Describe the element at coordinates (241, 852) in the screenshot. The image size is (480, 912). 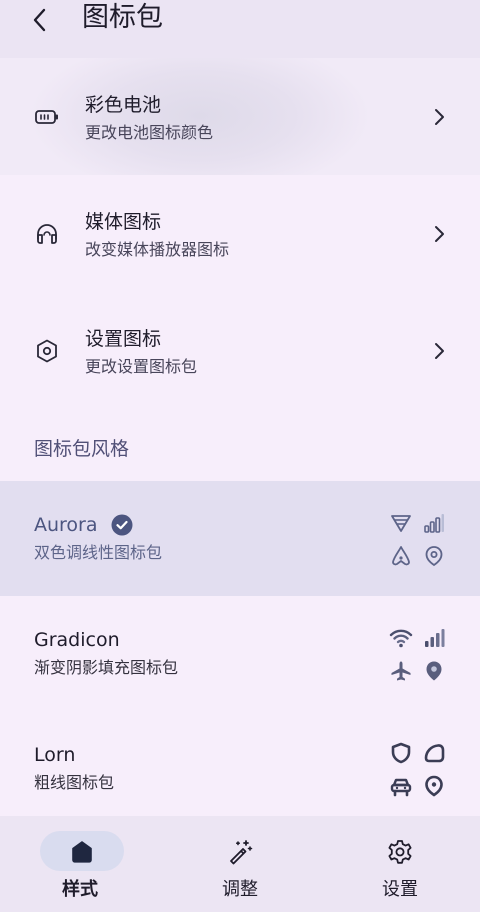
I see `magic-wand-icon` at that location.